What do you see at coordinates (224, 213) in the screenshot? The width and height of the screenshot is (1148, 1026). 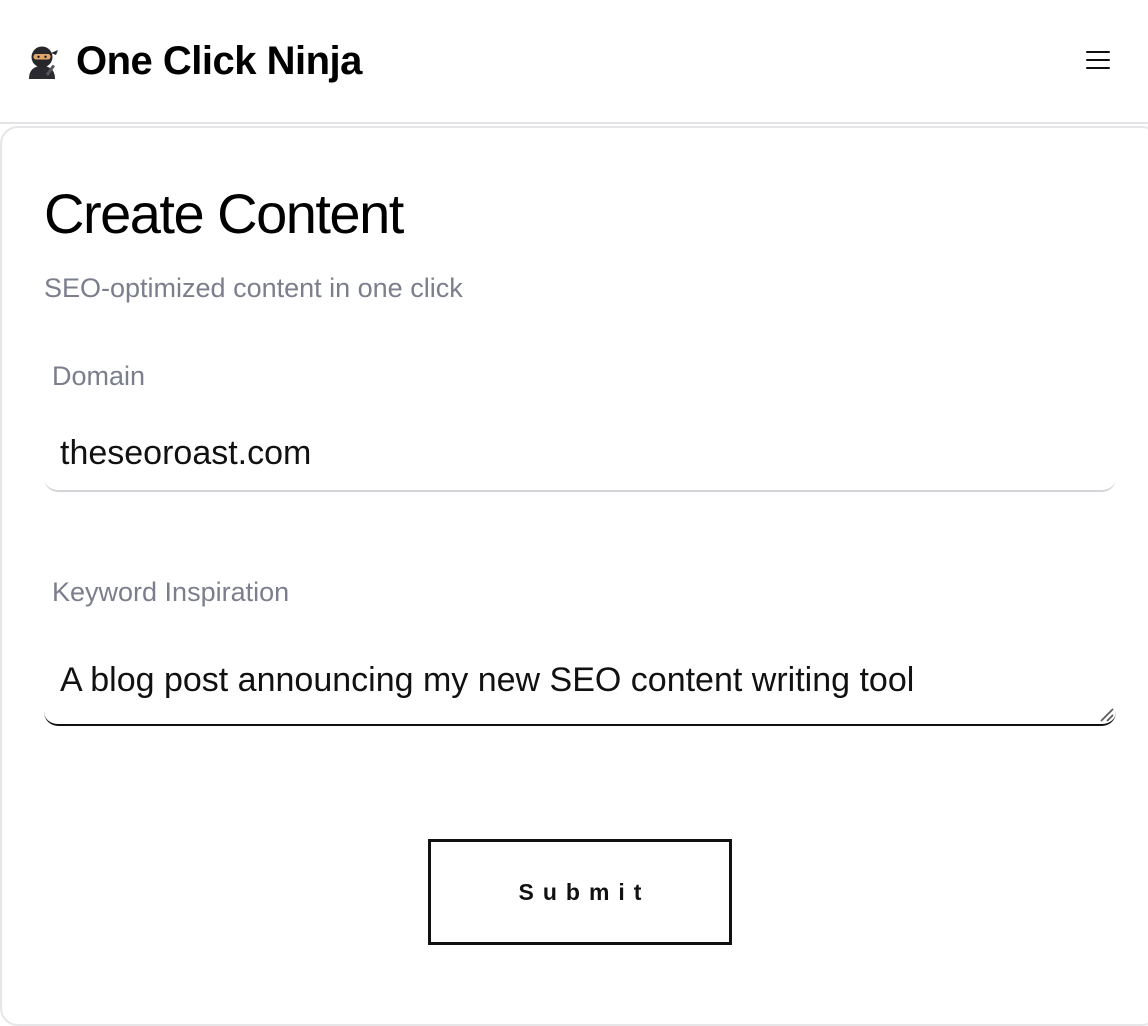 I see `page-title: Create Content` at bounding box center [224, 213].